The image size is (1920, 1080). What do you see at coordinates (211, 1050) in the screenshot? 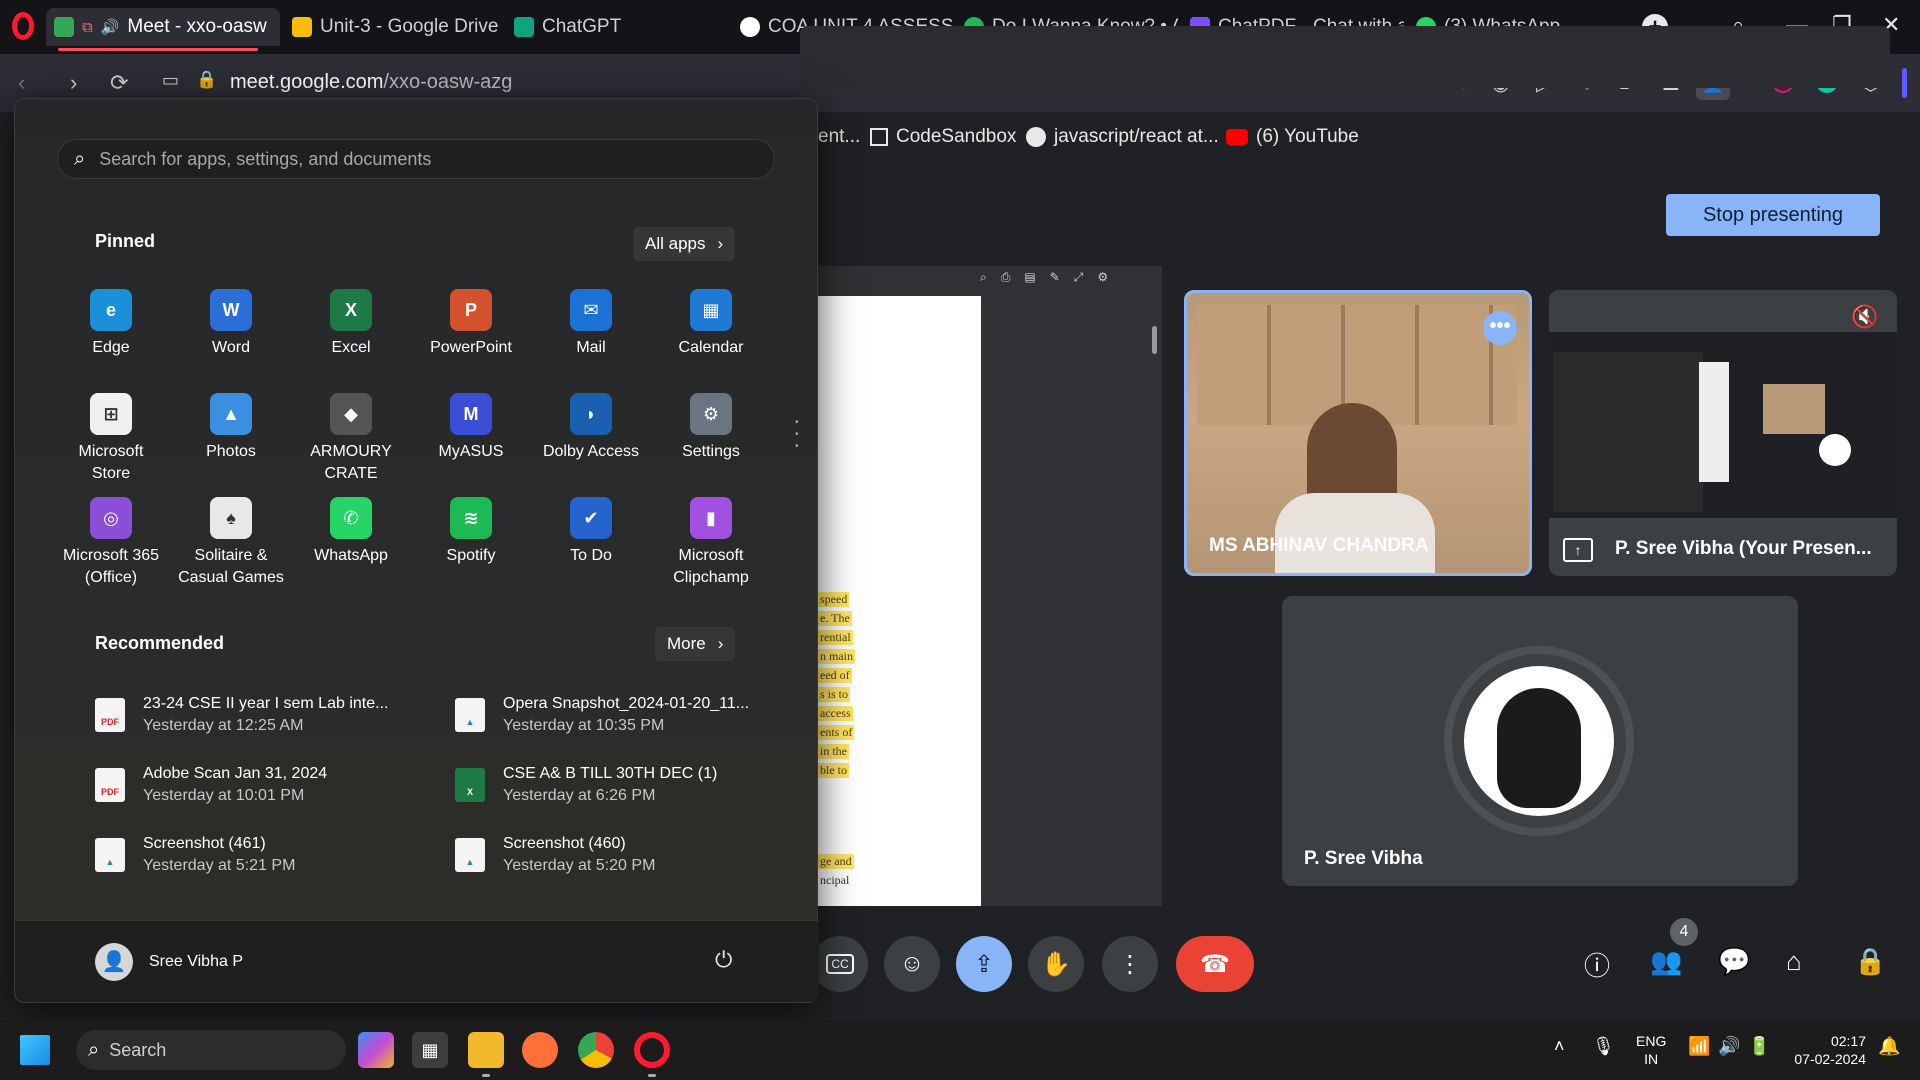
I see `taskbar-search-box: ⌕ Search` at bounding box center [211, 1050].